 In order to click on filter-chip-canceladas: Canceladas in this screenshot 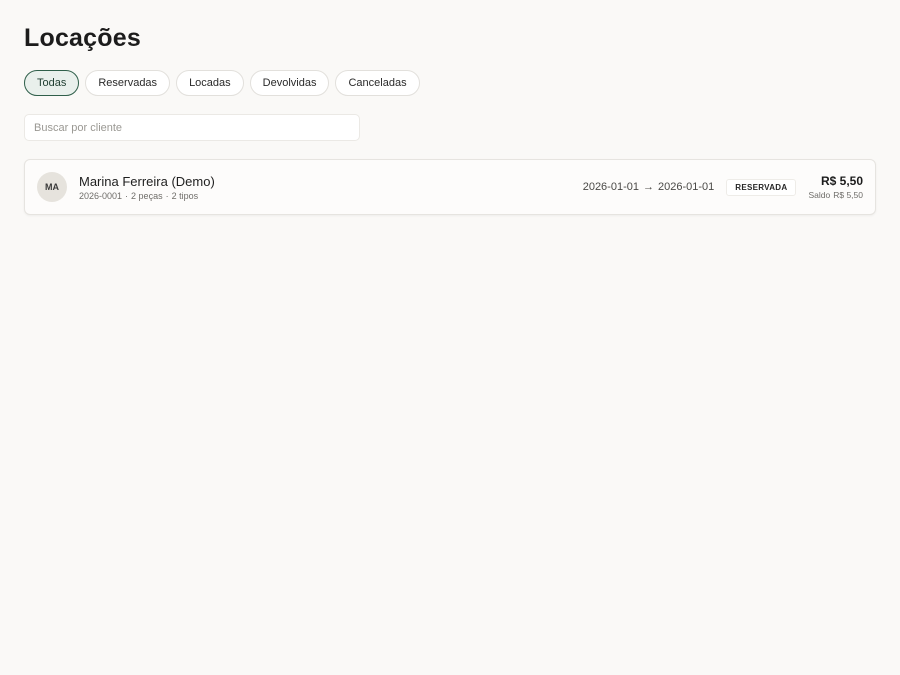, I will do `click(377, 83)`.